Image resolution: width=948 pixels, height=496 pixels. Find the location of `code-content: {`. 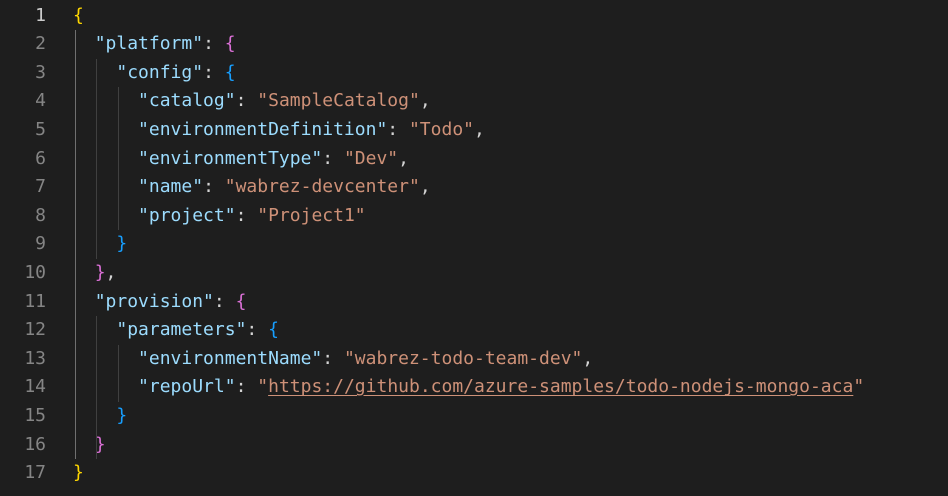

code-content: { is located at coordinates (78, 16).